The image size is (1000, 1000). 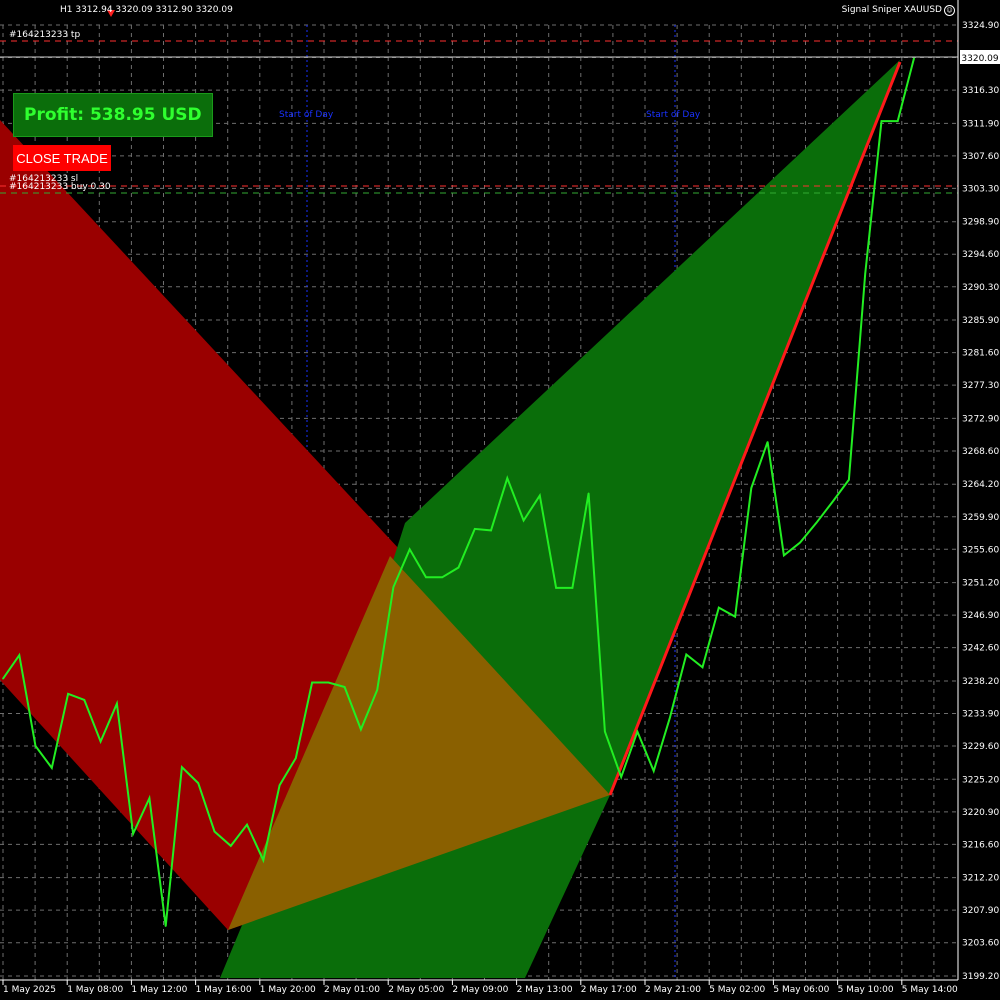 I want to click on x-tick-label: 1 May 16:00, so click(x=224, y=990).